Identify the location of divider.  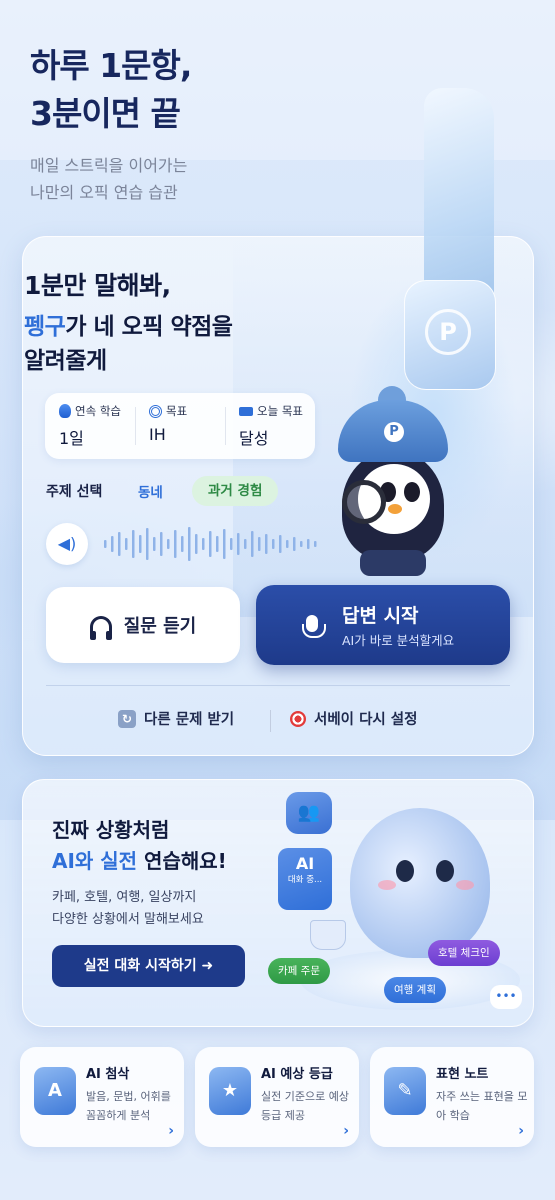
(278, 685).